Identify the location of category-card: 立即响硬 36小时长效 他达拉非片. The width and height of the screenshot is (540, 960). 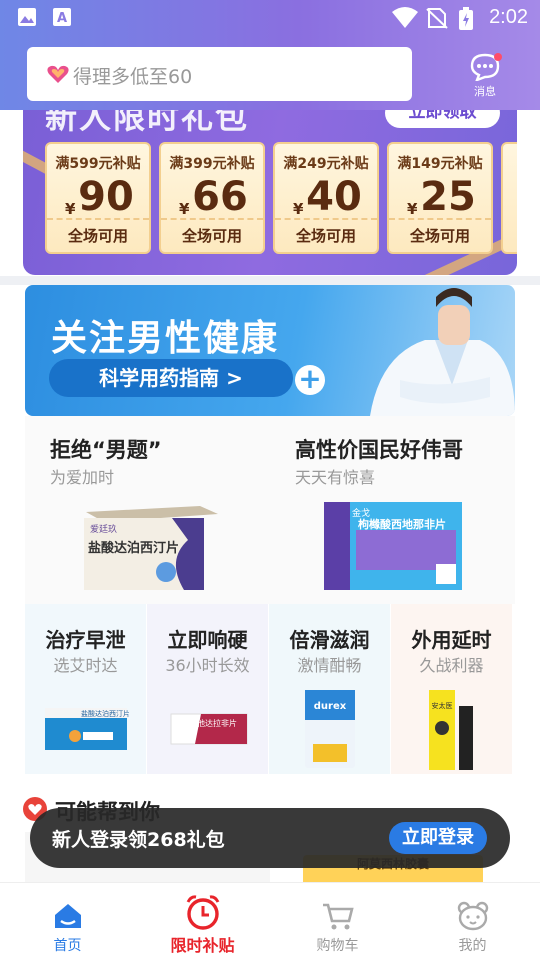
(207, 689).